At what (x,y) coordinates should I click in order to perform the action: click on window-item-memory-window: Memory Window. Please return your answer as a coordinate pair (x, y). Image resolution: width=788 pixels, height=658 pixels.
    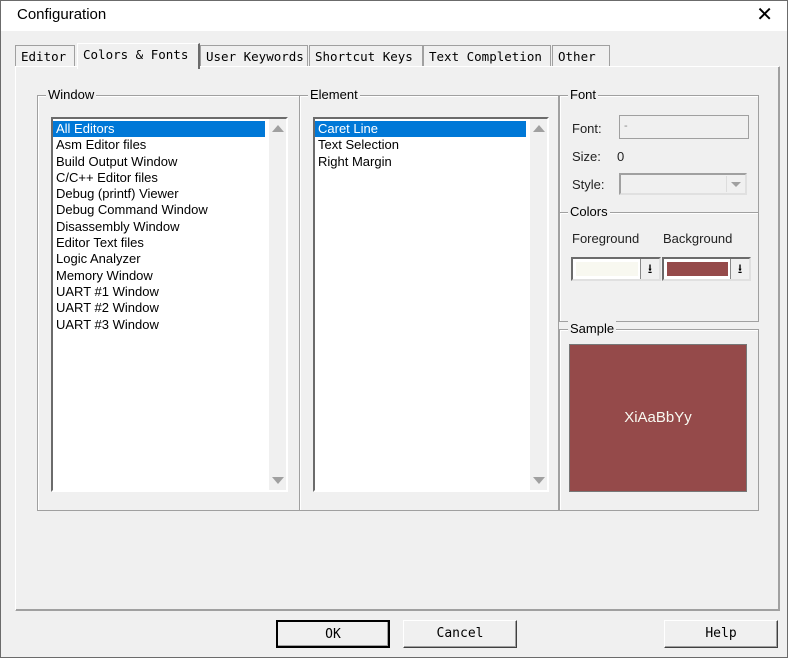
    Looking at the image, I should click on (159, 276).